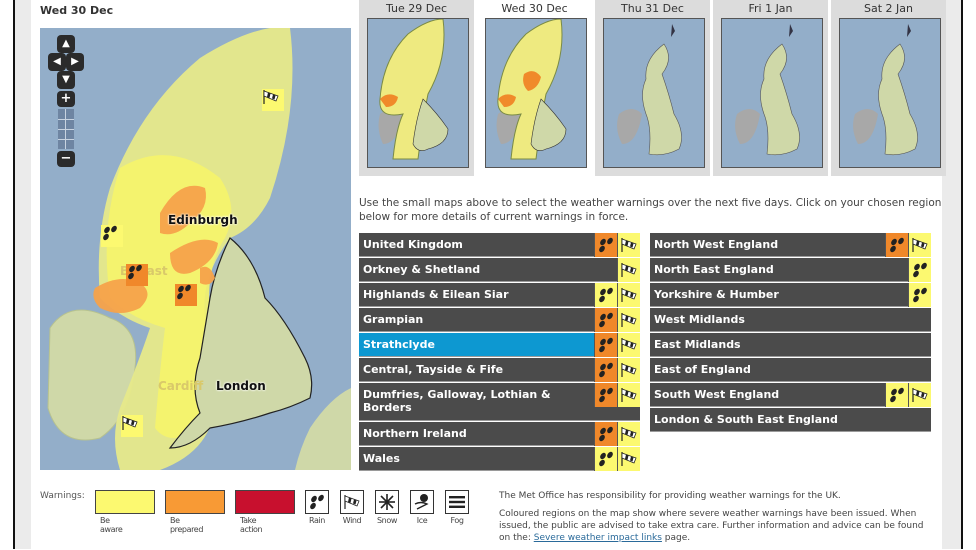 Image resolution: width=976 pixels, height=550 pixels. What do you see at coordinates (457, 520) in the screenshot?
I see `legend-label-fog: Fog` at bounding box center [457, 520].